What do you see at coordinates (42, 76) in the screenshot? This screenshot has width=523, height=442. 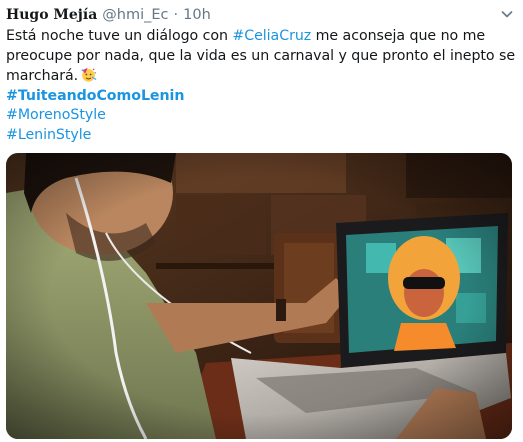 I see `tweet-text-segment: marchará.` at bounding box center [42, 76].